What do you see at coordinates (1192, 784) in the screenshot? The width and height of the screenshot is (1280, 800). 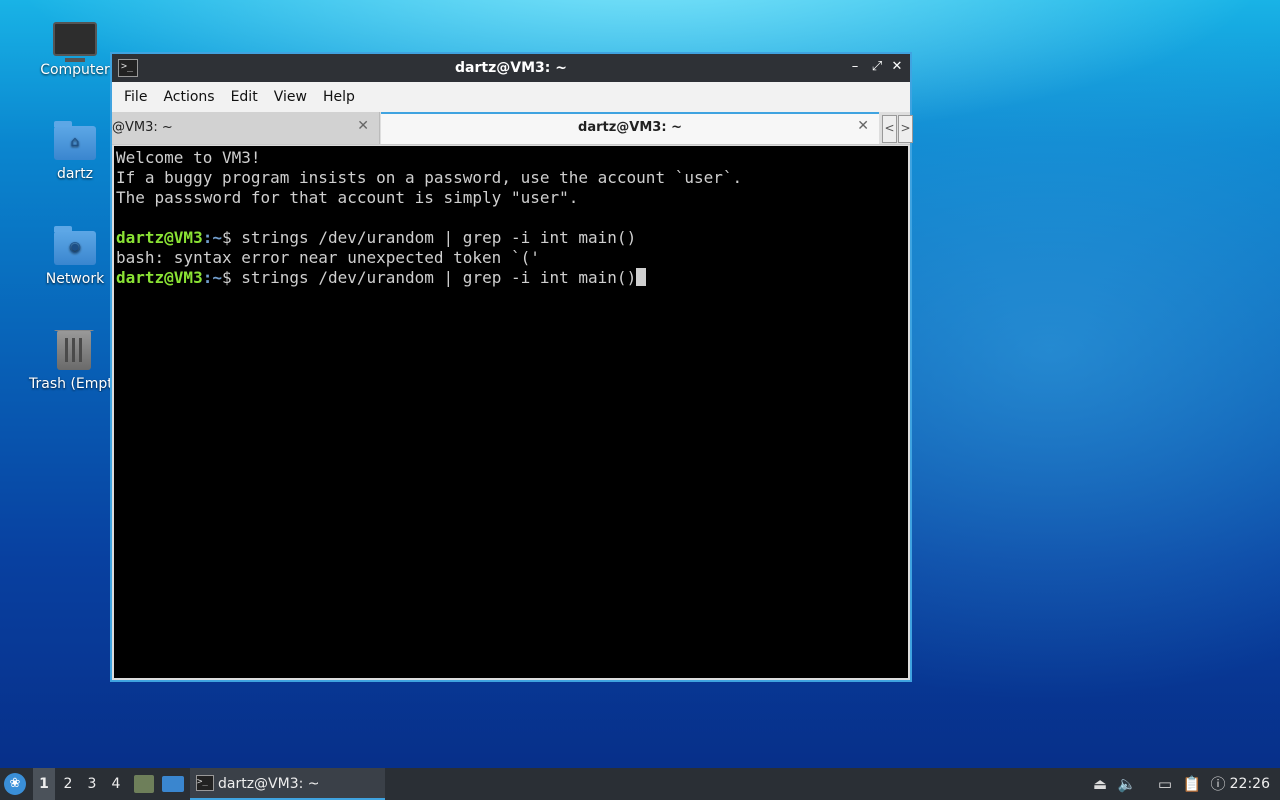 I see `clipboard-icon: 📋` at bounding box center [1192, 784].